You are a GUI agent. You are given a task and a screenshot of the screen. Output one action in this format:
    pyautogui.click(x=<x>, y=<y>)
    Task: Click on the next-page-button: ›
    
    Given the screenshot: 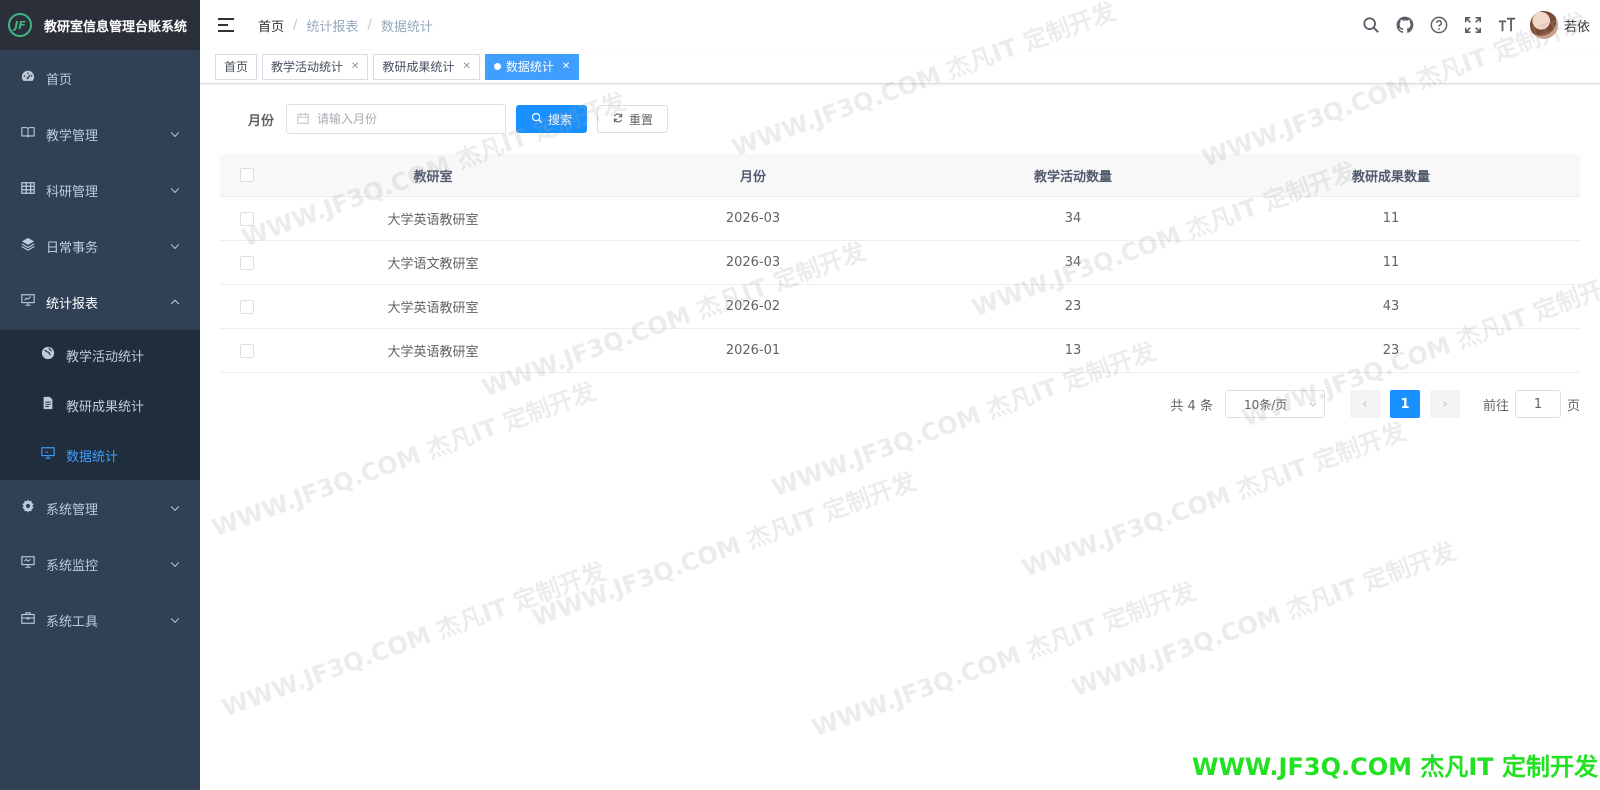 What is the action you would take?
    pyautogui.click(x=1444, y=404)
    